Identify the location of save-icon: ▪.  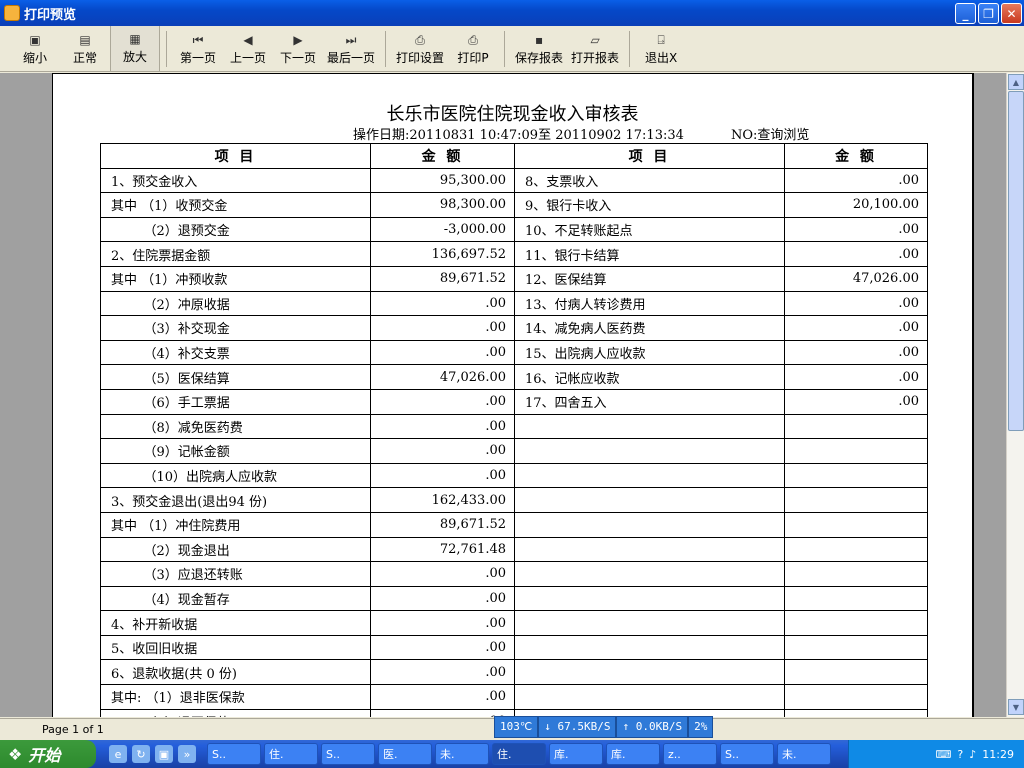
(539, 40).